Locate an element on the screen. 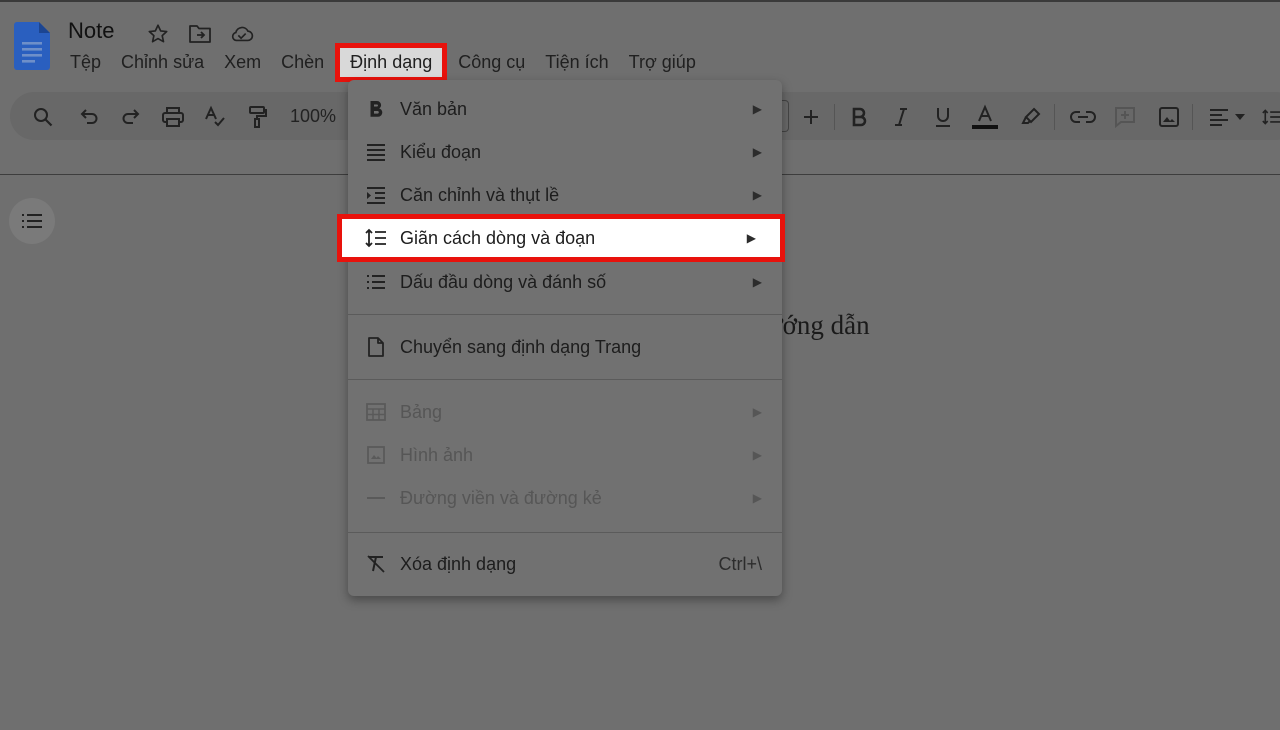 This screenshot has width=1280, height=730. insert-image-icon is located at coordinates (1169, 117).